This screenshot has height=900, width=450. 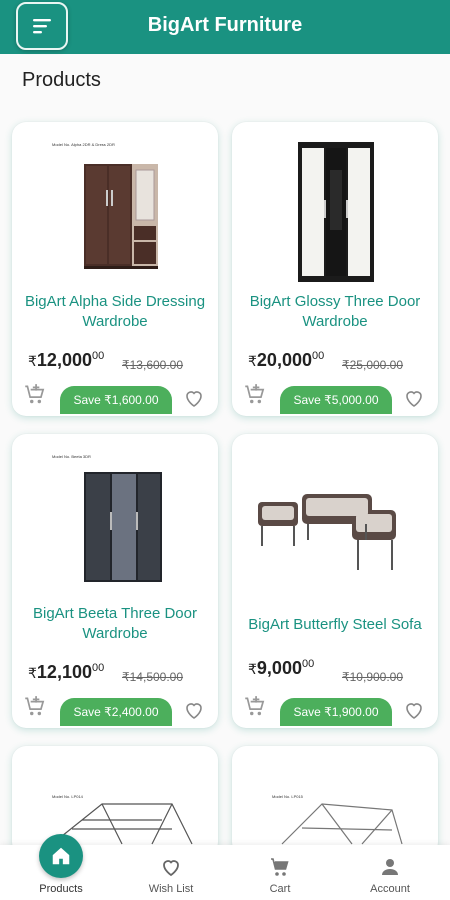 I want to click on product-mrp: ₹14,500.00, so click(x=153, y=677).